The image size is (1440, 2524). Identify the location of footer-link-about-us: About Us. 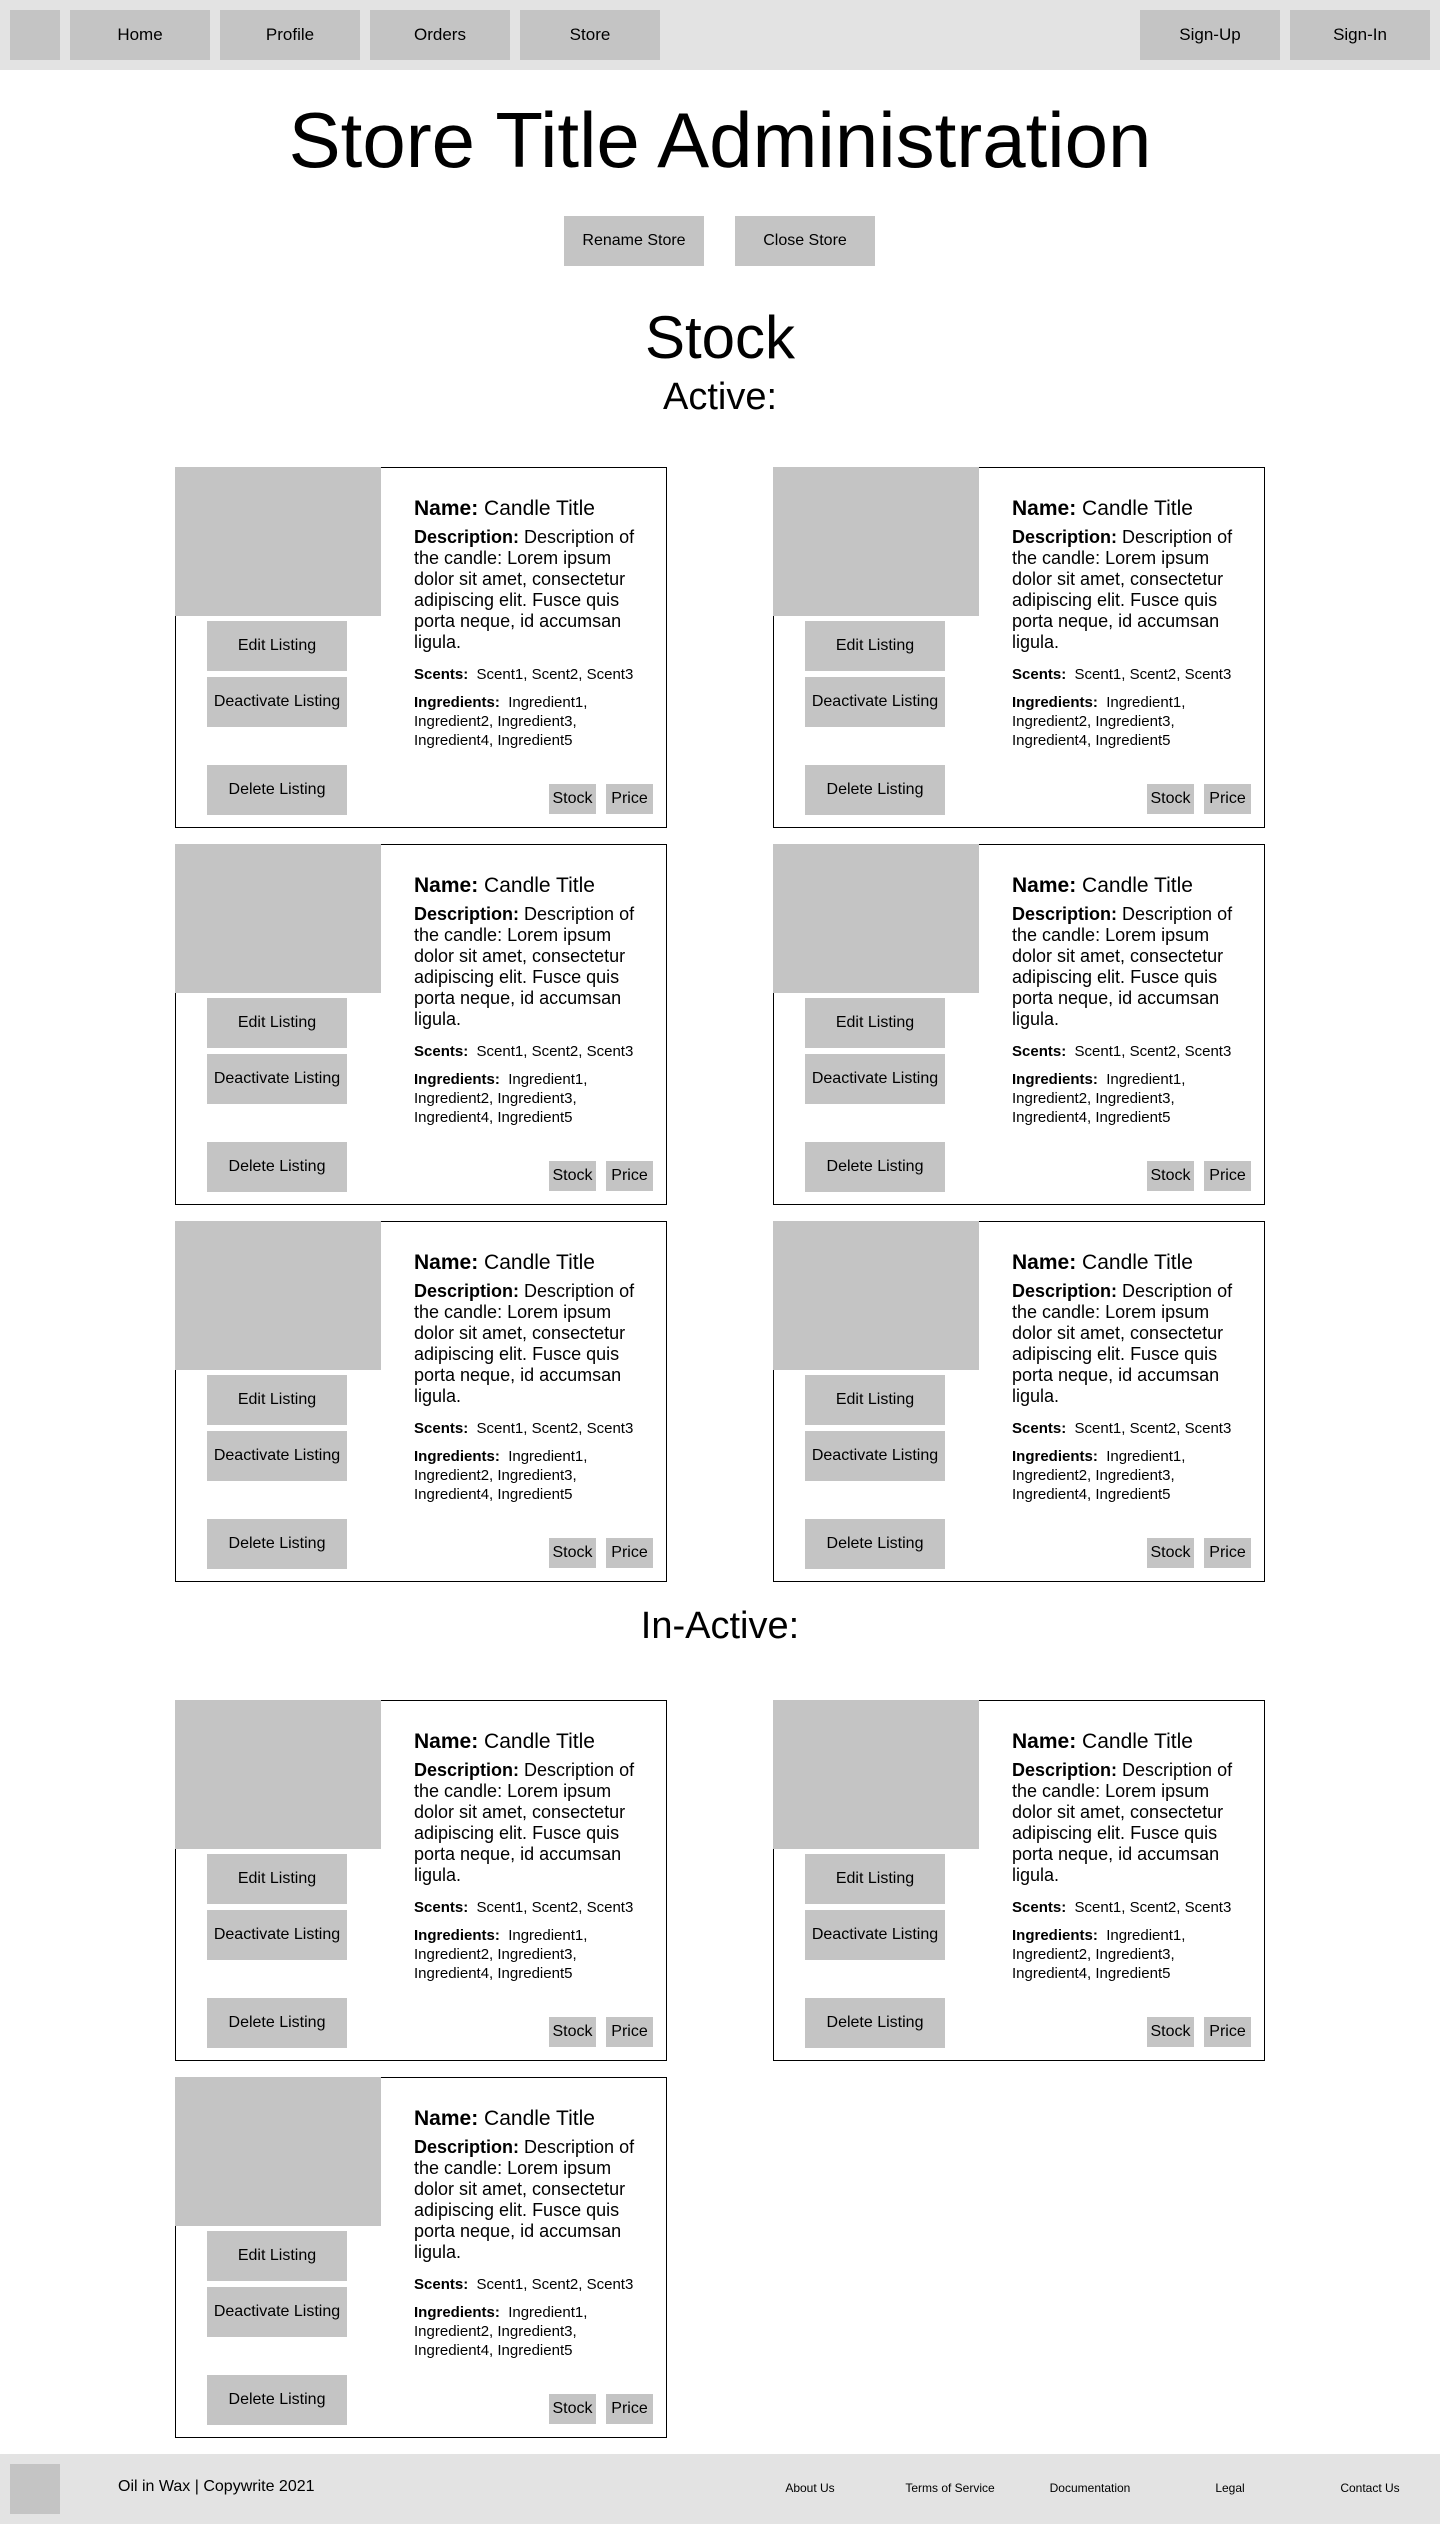
(810, 2488).